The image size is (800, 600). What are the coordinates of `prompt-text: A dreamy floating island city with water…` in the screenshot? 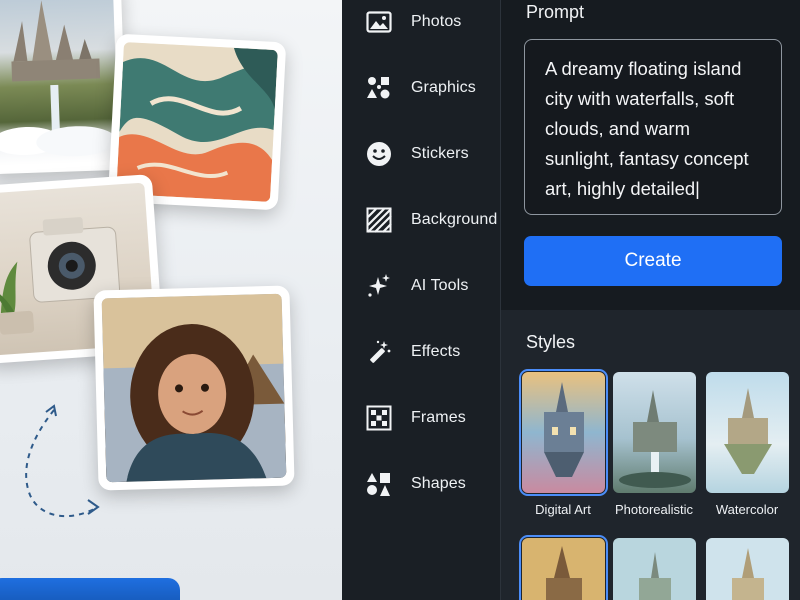 It's located at (647, 128).